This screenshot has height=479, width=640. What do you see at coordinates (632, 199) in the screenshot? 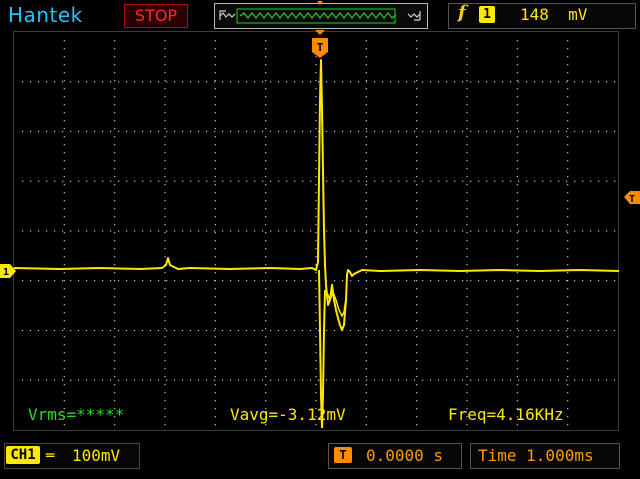
I see `trigger-level-marker-label: T` at bounding box center [632, 199].